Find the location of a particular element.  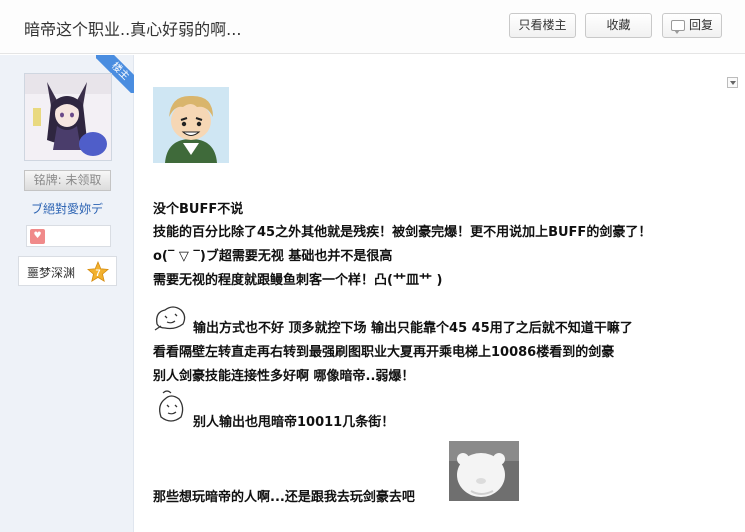

member-level-icon: ♥ is located at coordinates (37, 236).